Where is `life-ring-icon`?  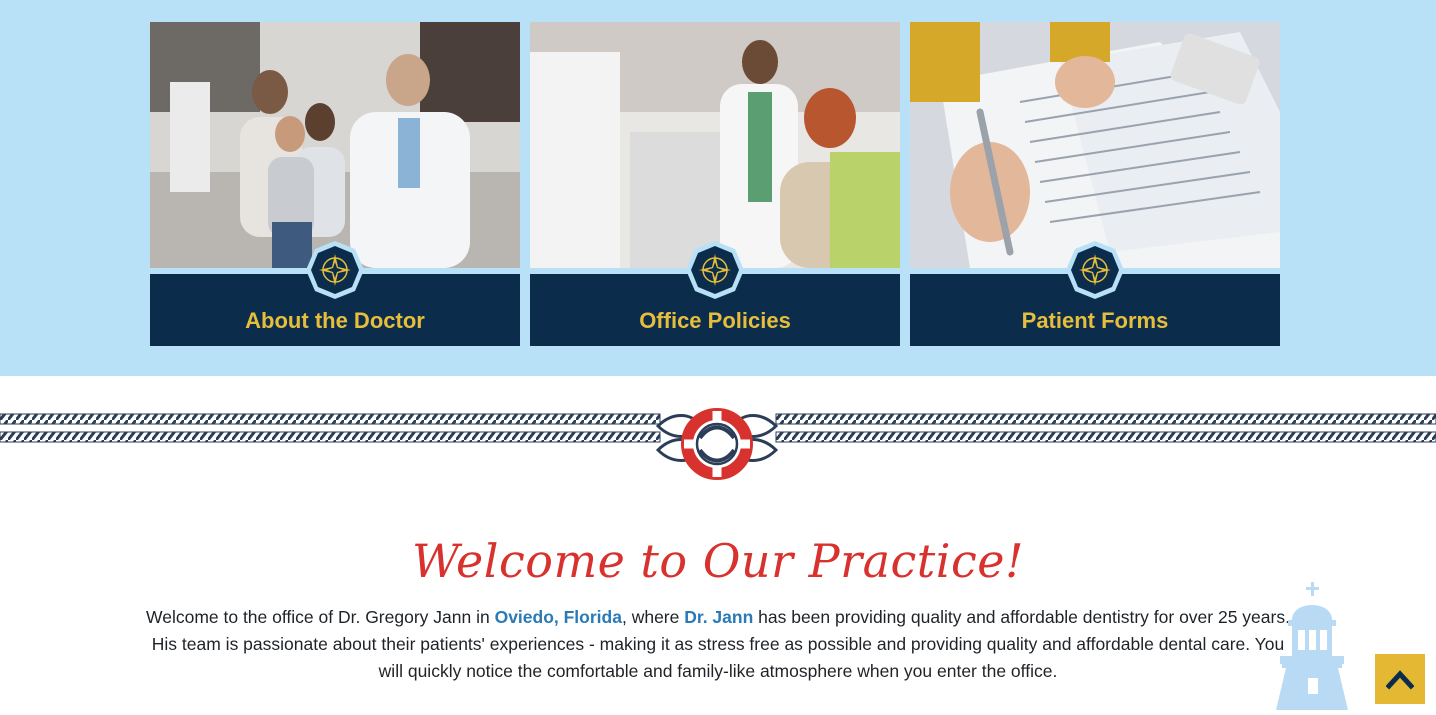 life-ring-icon is located at coordinates (717, 444).